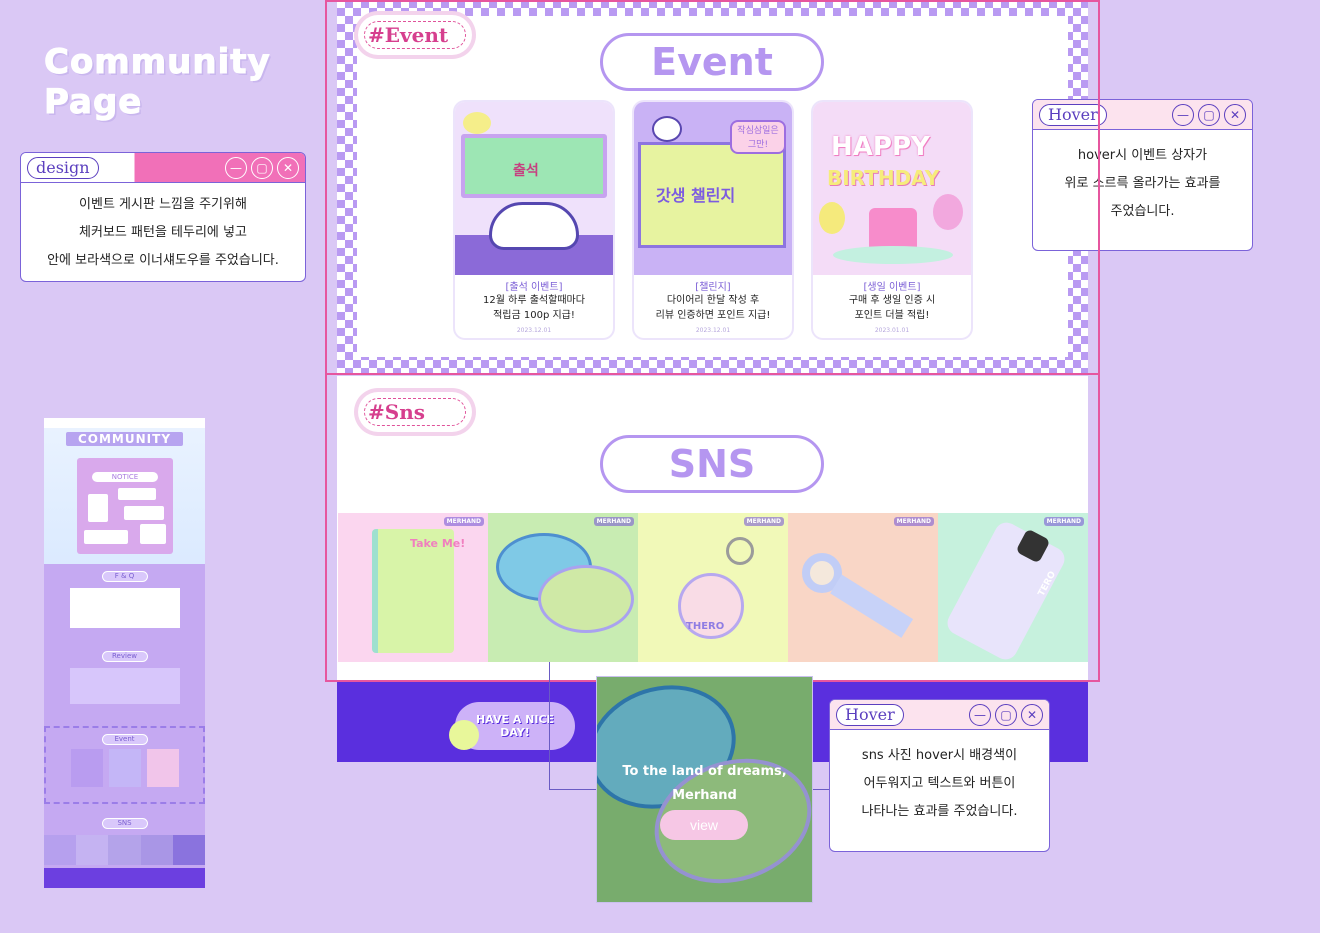  What do you see at coordinates (712, 374) in the screenshot?
I see `section-divider` at bounding box center [712, 374].